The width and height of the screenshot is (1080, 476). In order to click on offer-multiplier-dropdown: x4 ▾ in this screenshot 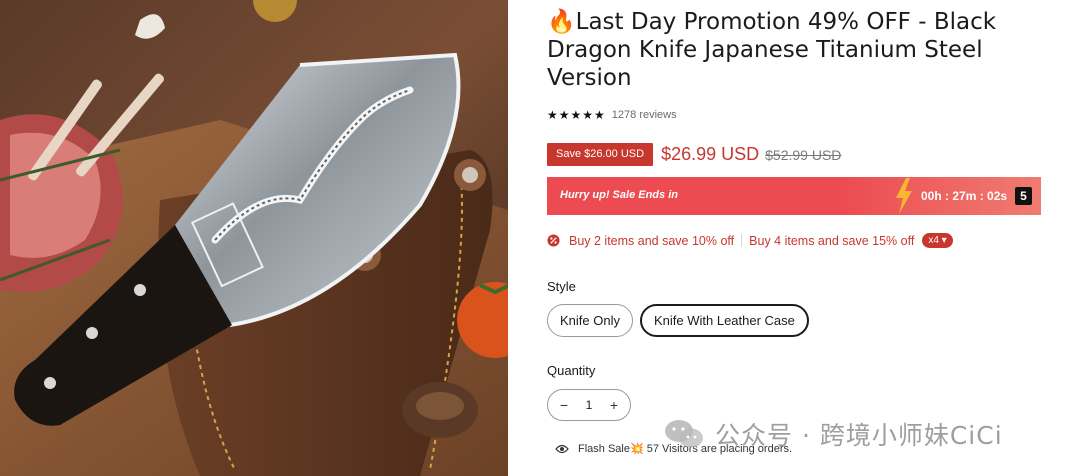, I will do `click(937, 240)`.